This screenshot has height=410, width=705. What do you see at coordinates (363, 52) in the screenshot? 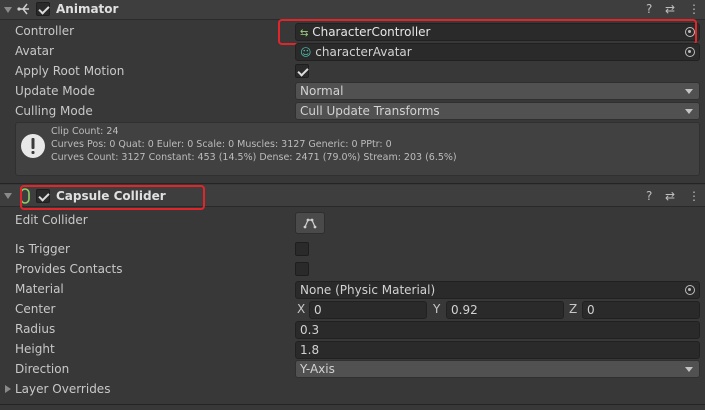
I see `avatar-value: characterAvatar` at bounding box center [363, 52].